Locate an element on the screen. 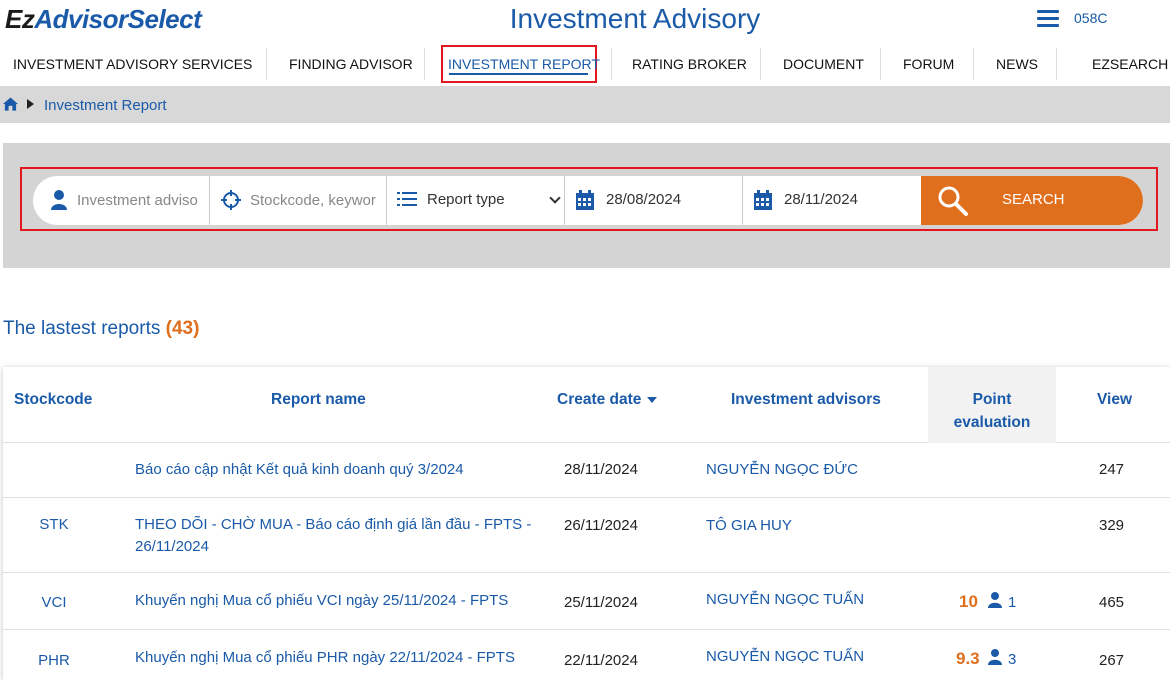  top-bar: EzAdvisorSelect Investment Advisory 058C is located at coordinates (585, 21).